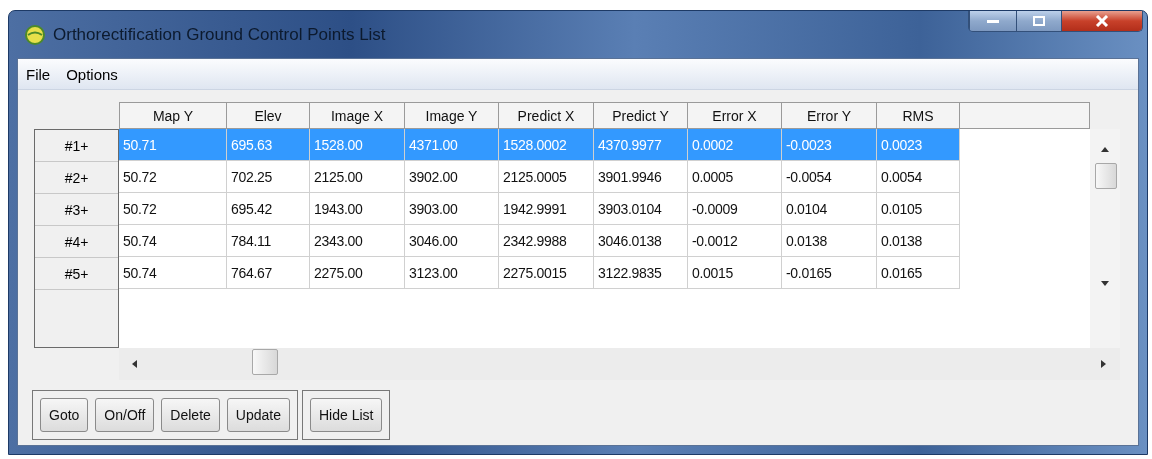 This screenshot has width=1152, height=459. I want to click on maximize-button, so click(1038, 21).